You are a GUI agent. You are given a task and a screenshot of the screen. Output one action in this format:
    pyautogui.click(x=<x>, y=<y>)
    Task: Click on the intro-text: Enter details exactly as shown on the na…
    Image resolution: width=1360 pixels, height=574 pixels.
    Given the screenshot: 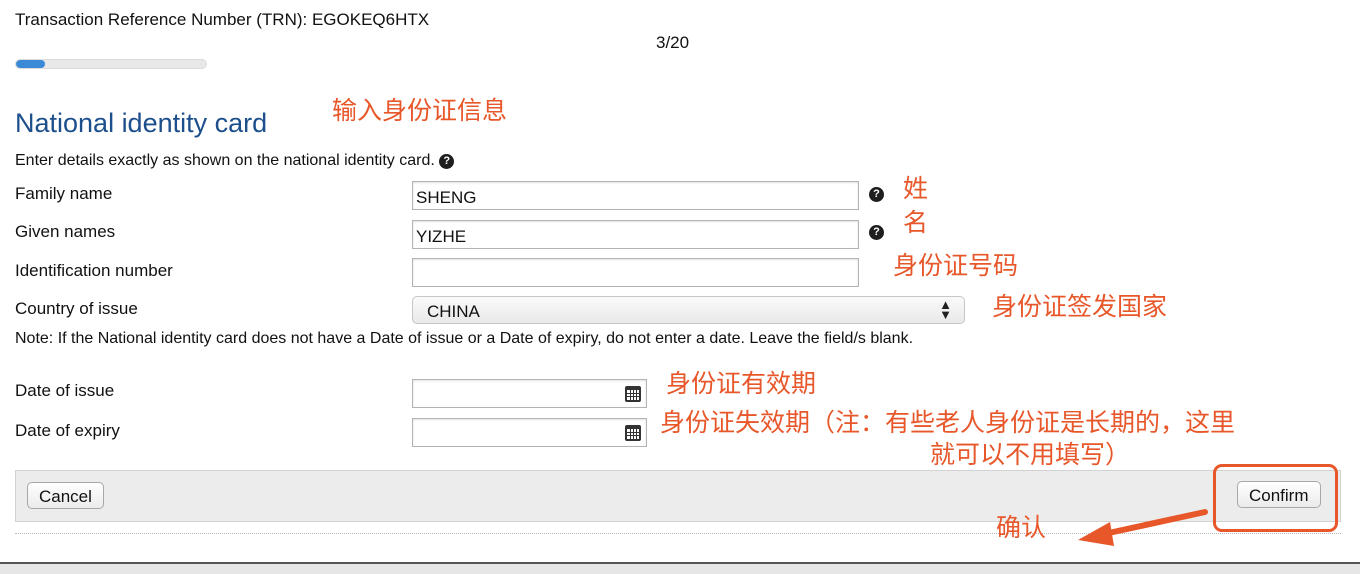 What is the action you would take?
    pyautogui.click(x=235, y=161)
    